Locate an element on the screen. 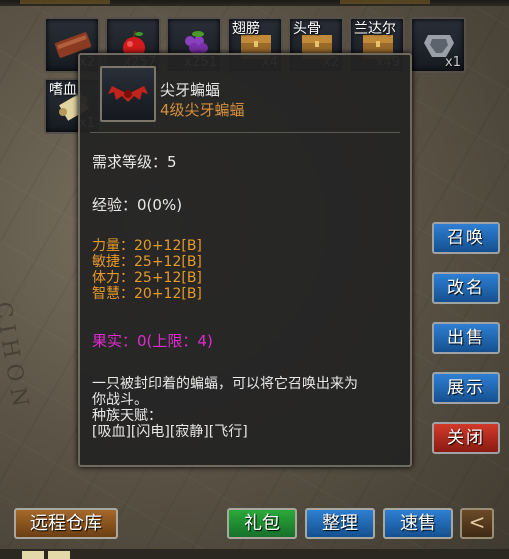 This screenshot has height=559, width=509. chevron-left-icon: < is located at coordinates (477, 522).